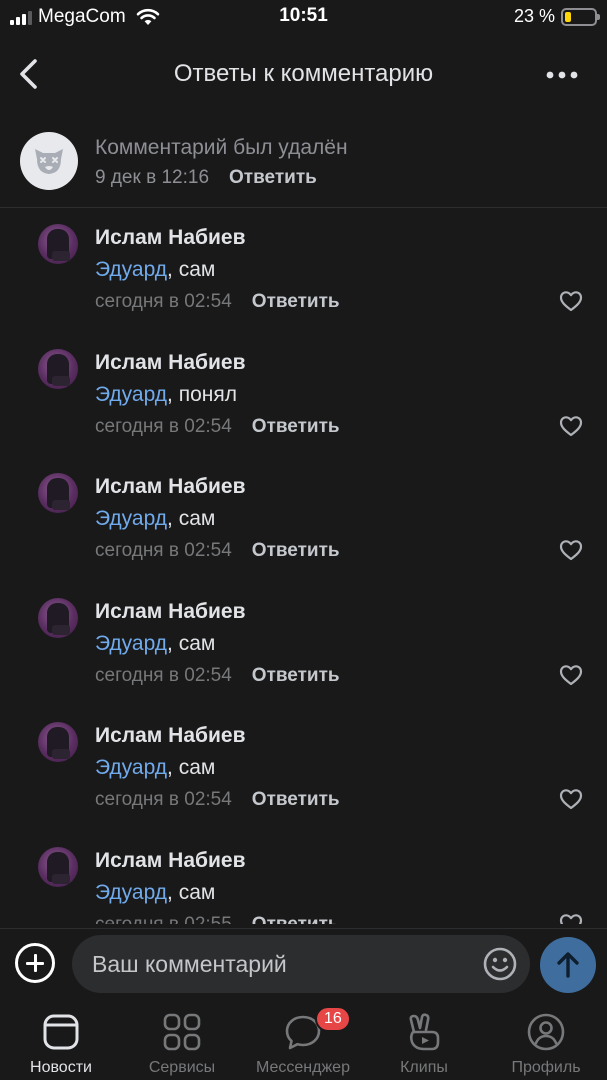  I want to click on status-right: 23 %, so click(556, 16).